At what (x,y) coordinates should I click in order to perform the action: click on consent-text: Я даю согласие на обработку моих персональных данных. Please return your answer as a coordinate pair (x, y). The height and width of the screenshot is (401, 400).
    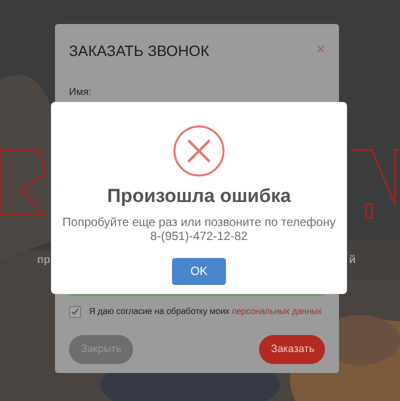
    Looking at the image, I should click on (205, 311).